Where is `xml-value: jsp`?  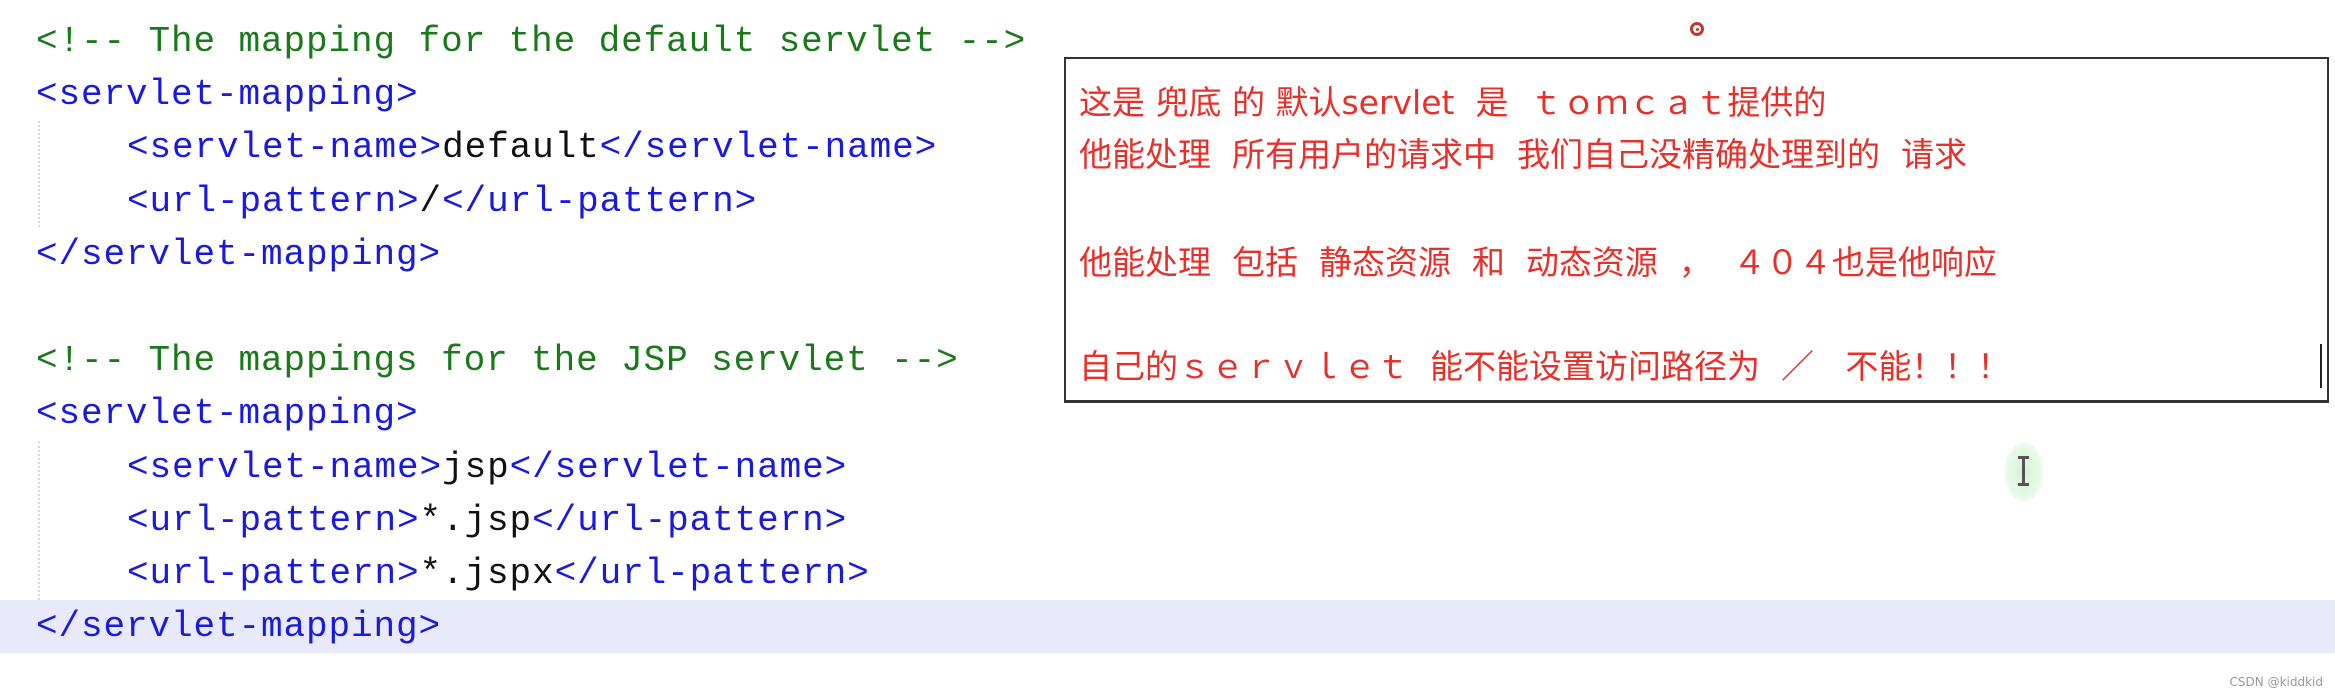 xml-value: jsp is located at coordinates (476, 467).